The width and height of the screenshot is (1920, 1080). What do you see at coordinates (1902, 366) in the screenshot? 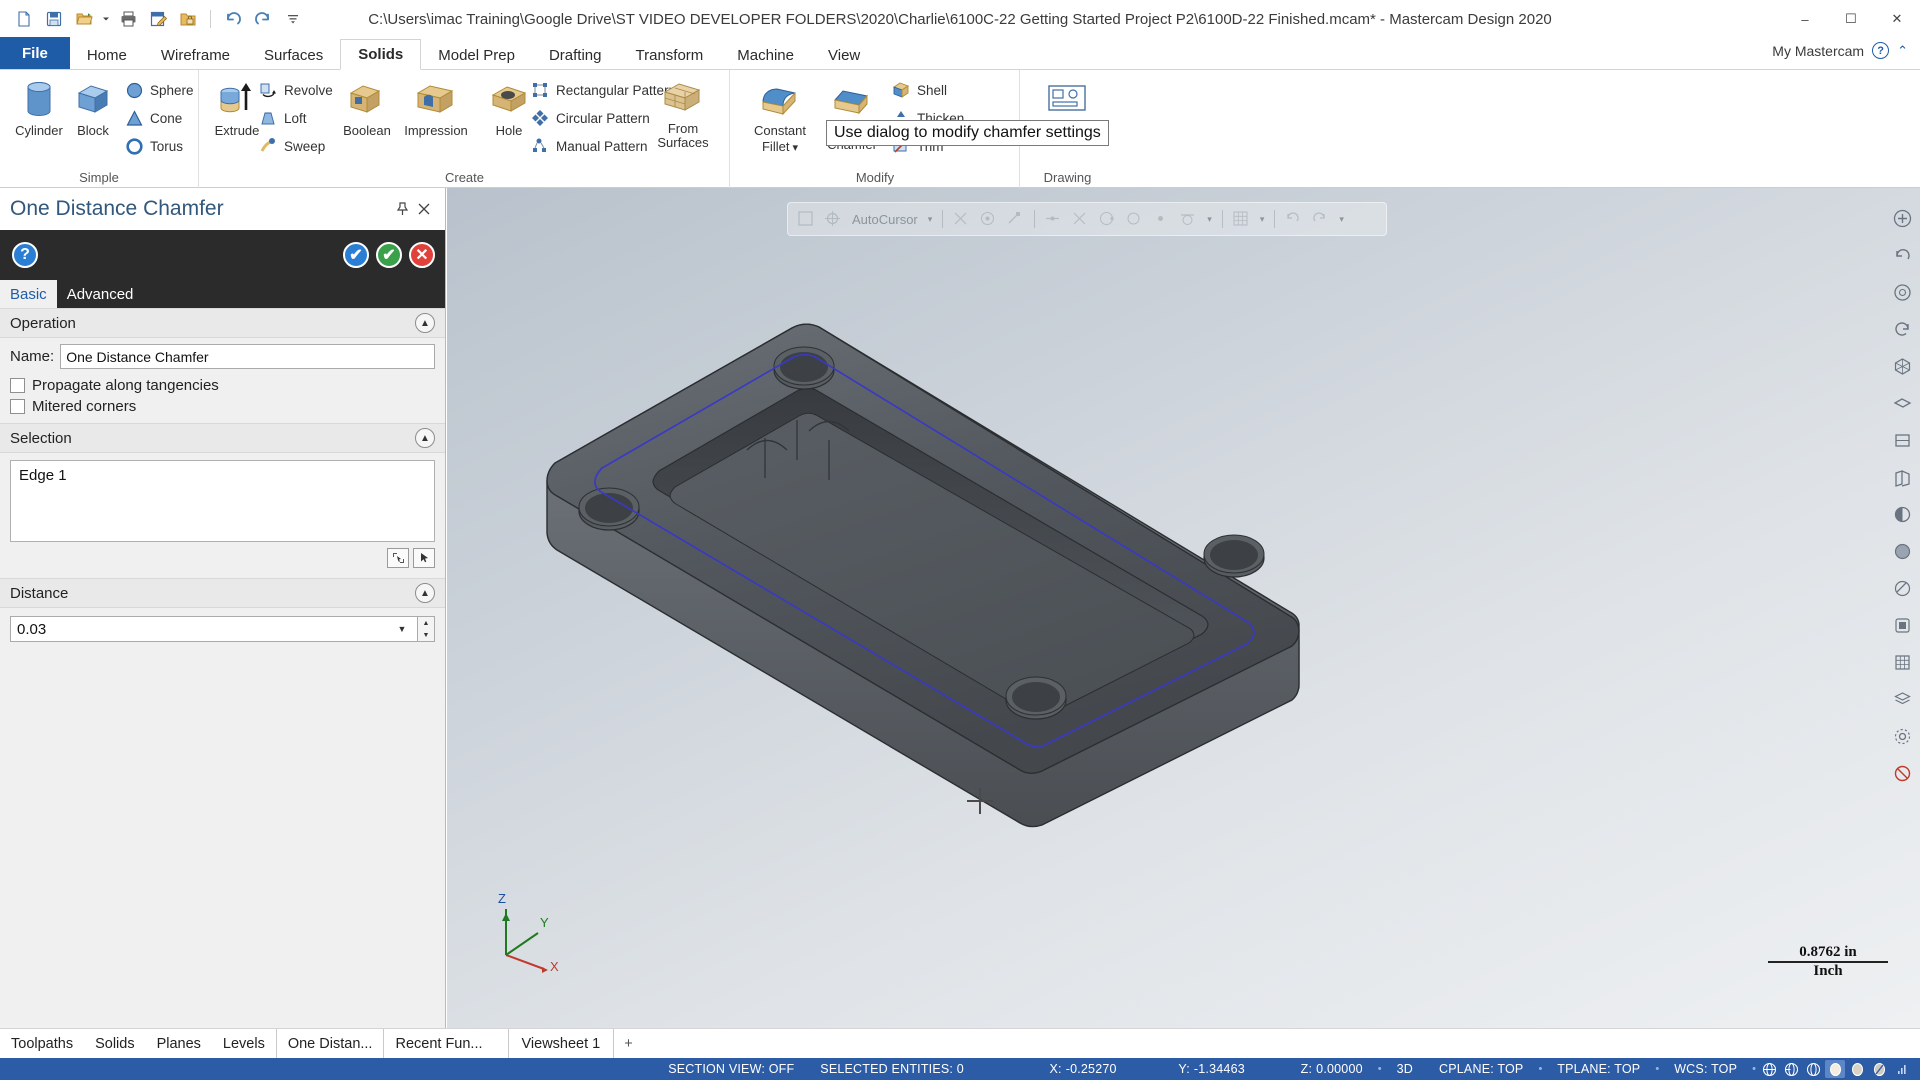
I see `isometric-view-icon` at bounding box center [1902, 366].